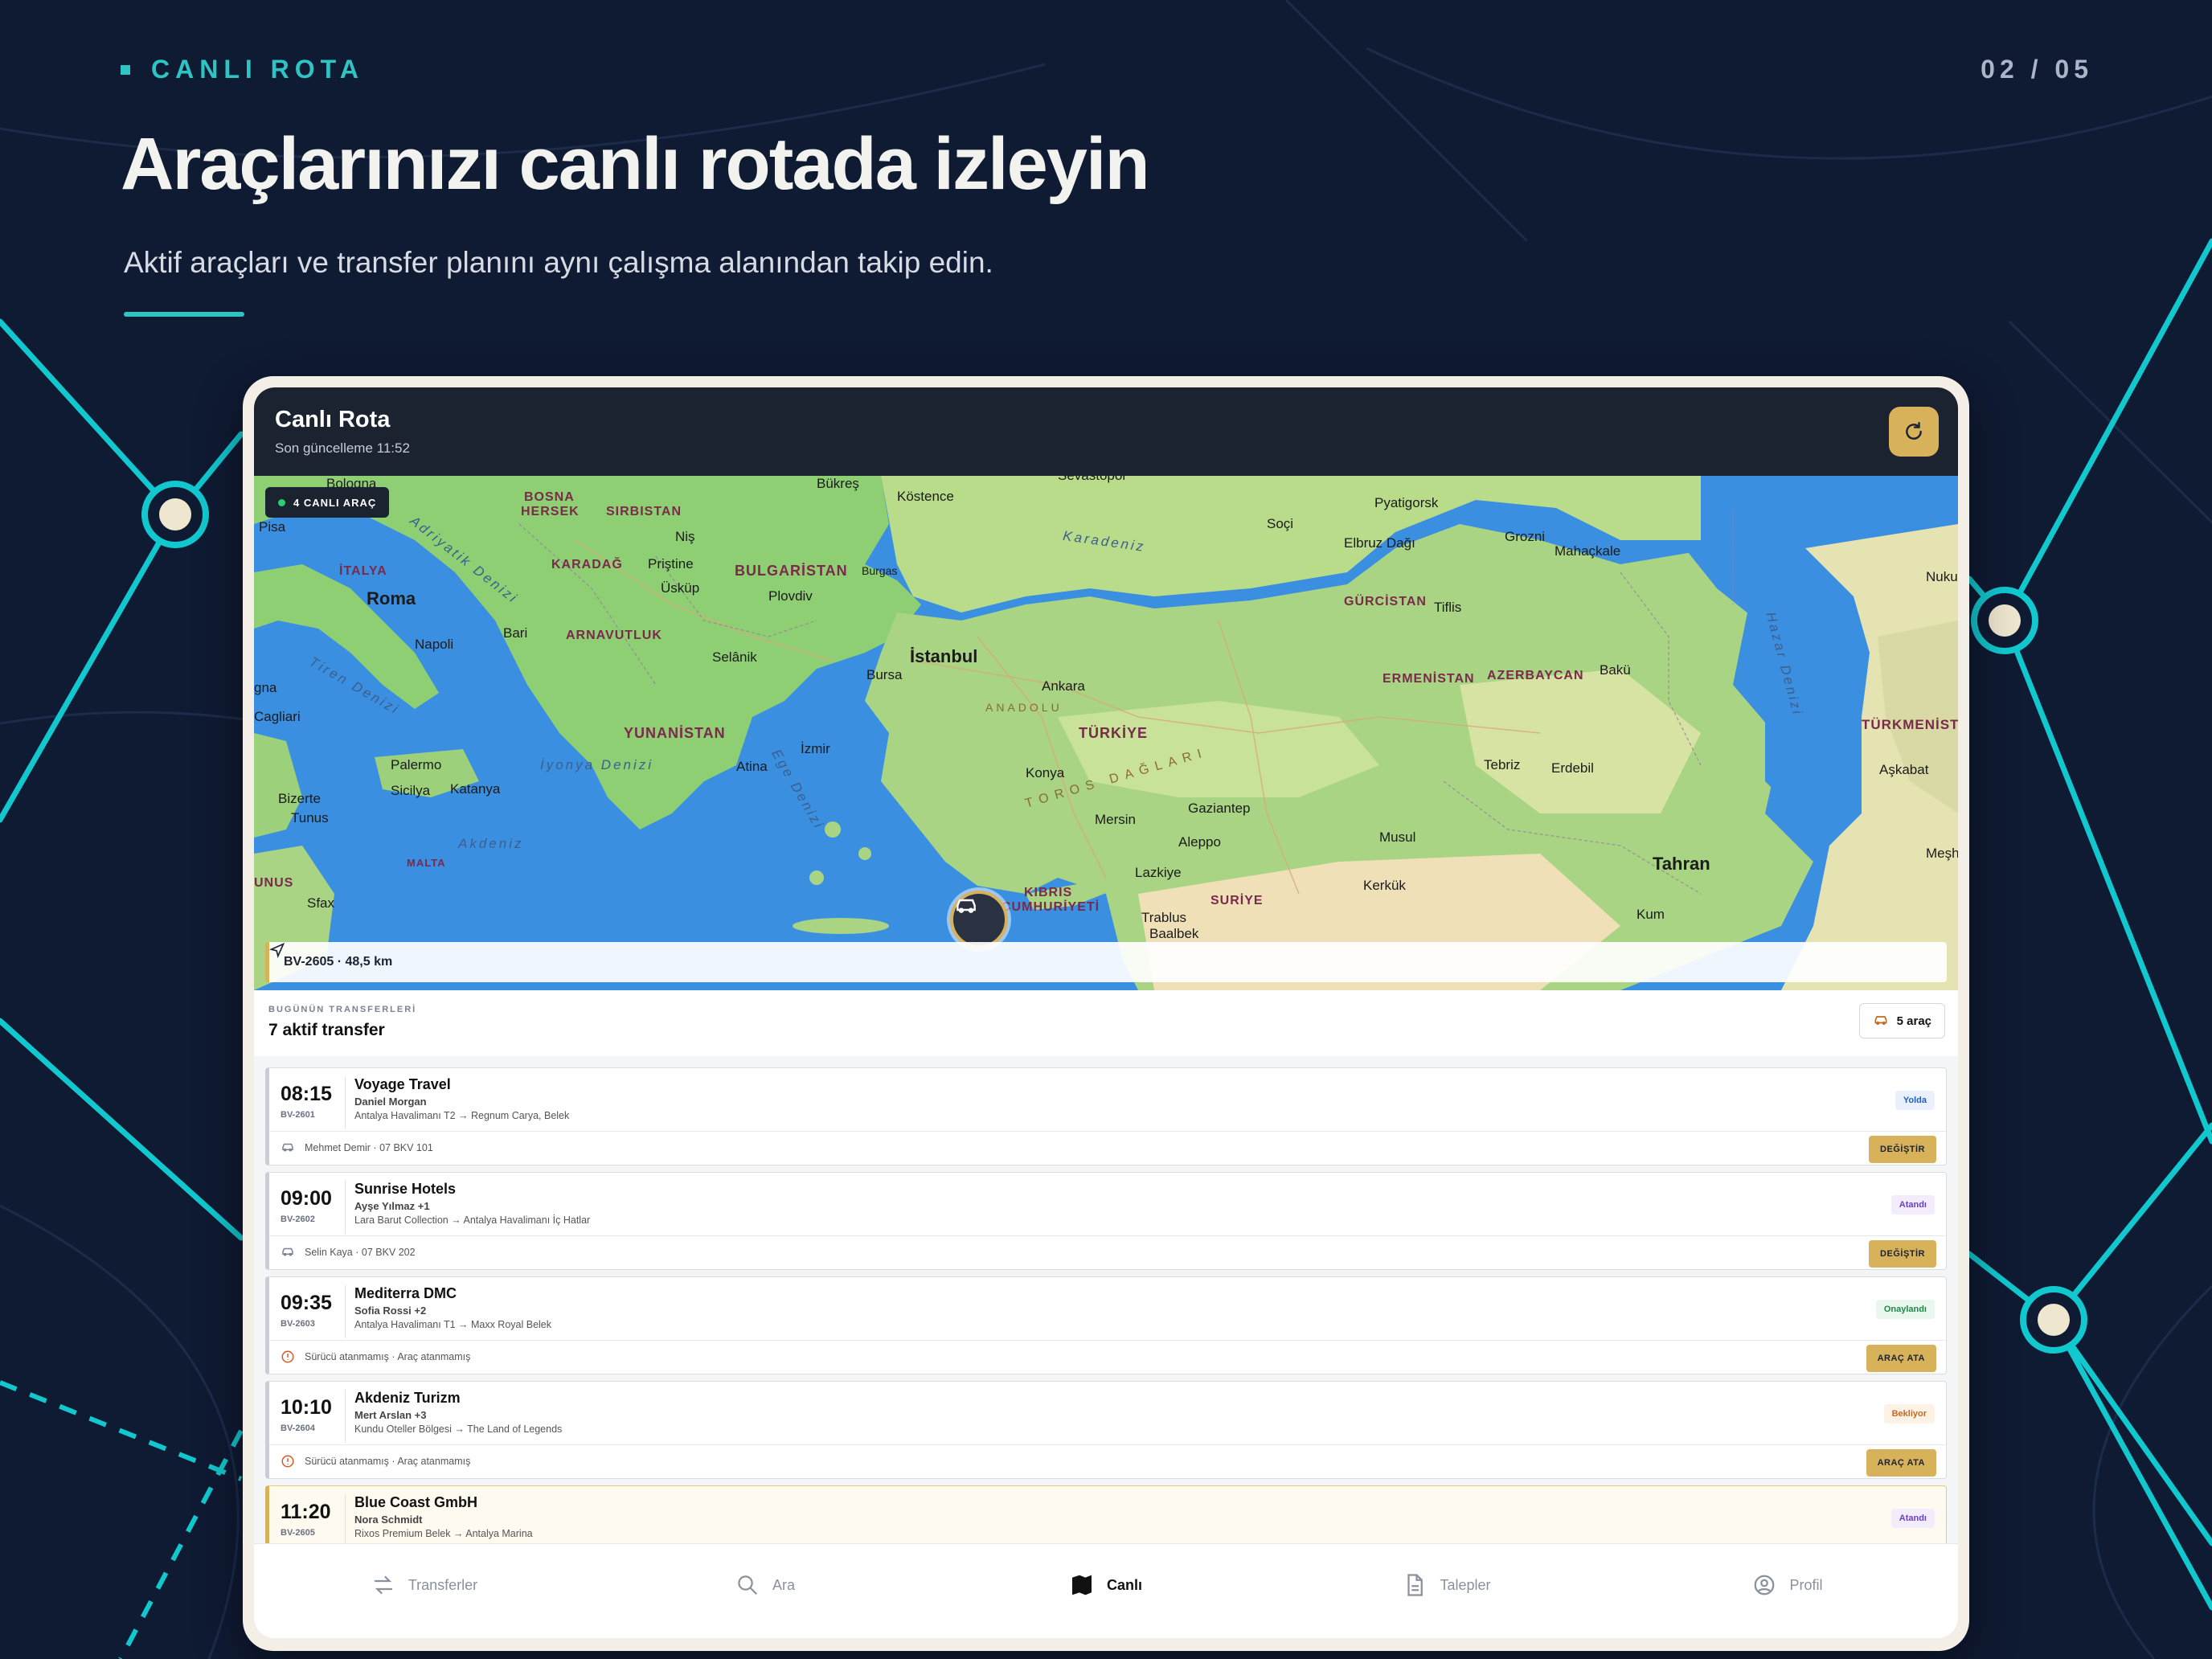  What do you see at coordinates (1942, 576) in the screenshot?
I see `map-label: Nuku` at bounding box center [1942, 576].